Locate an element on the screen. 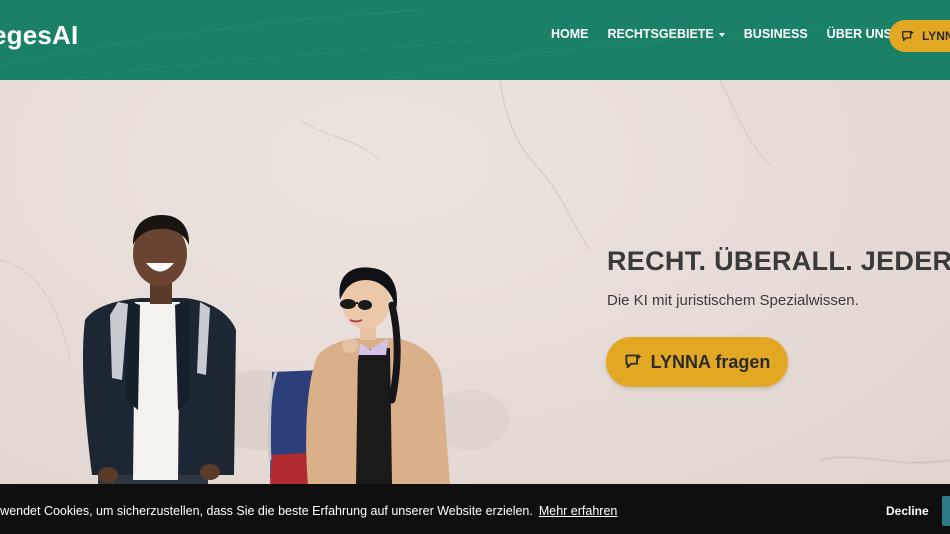 The width and height of the screenshot is (950, 534). caret-down-icon is located at coordinates (721, 34).